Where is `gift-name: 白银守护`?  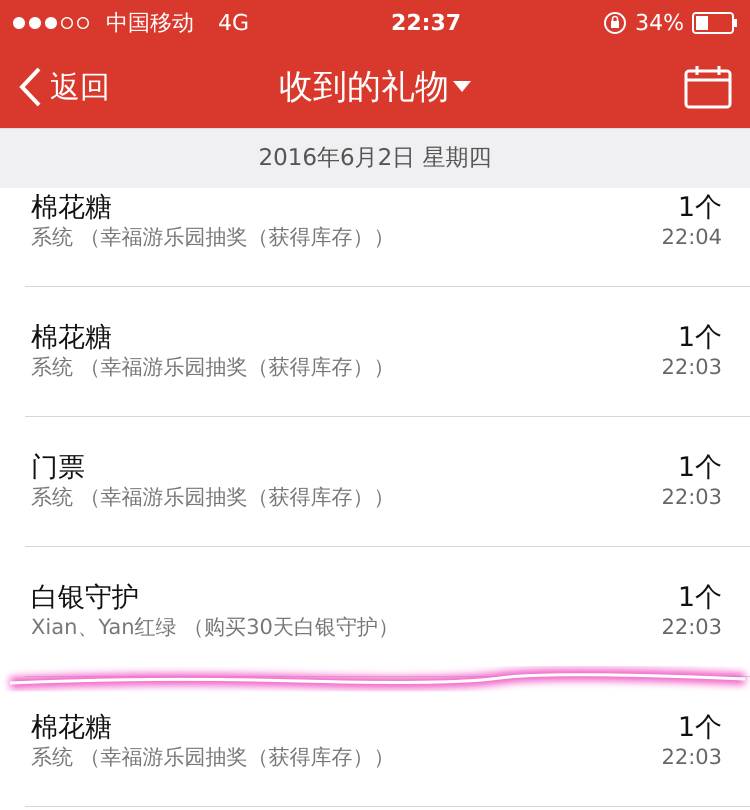 gift-name: 白银守护 is located at coordinates (85, 598).